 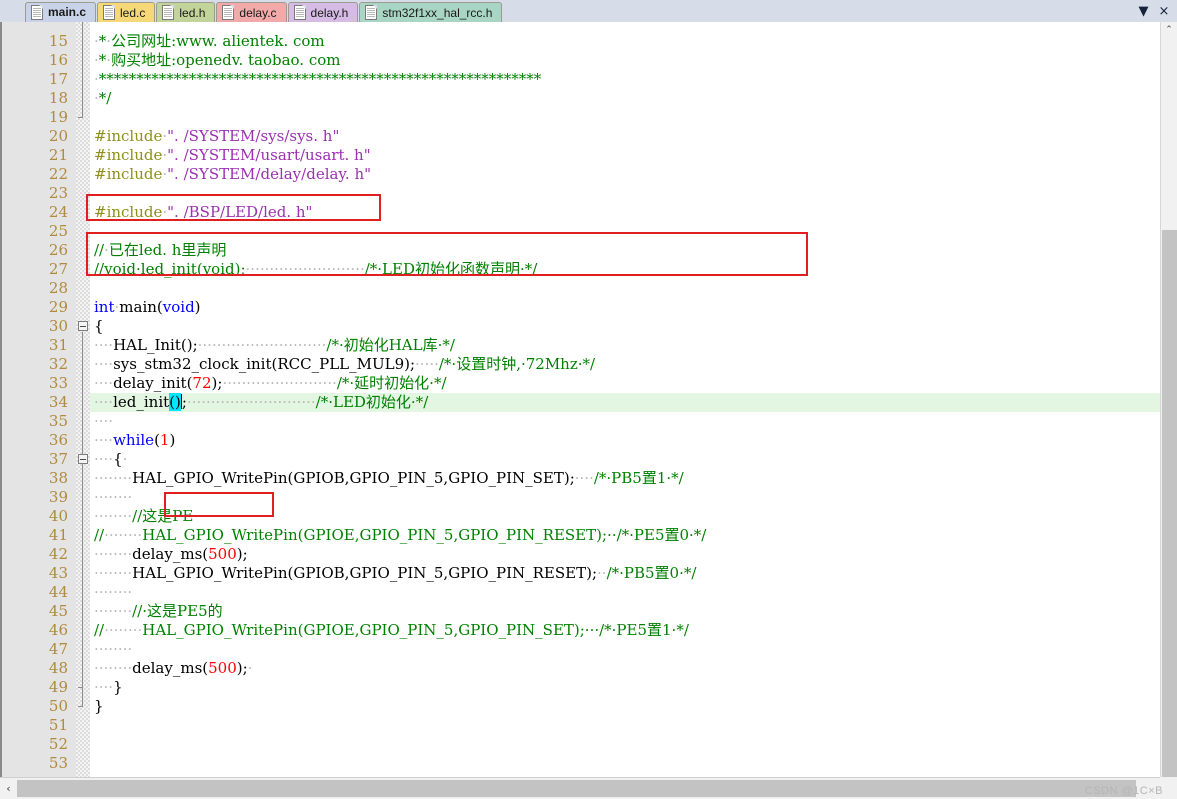 I want to click on line-number: 39, so click(x=58, y=497).